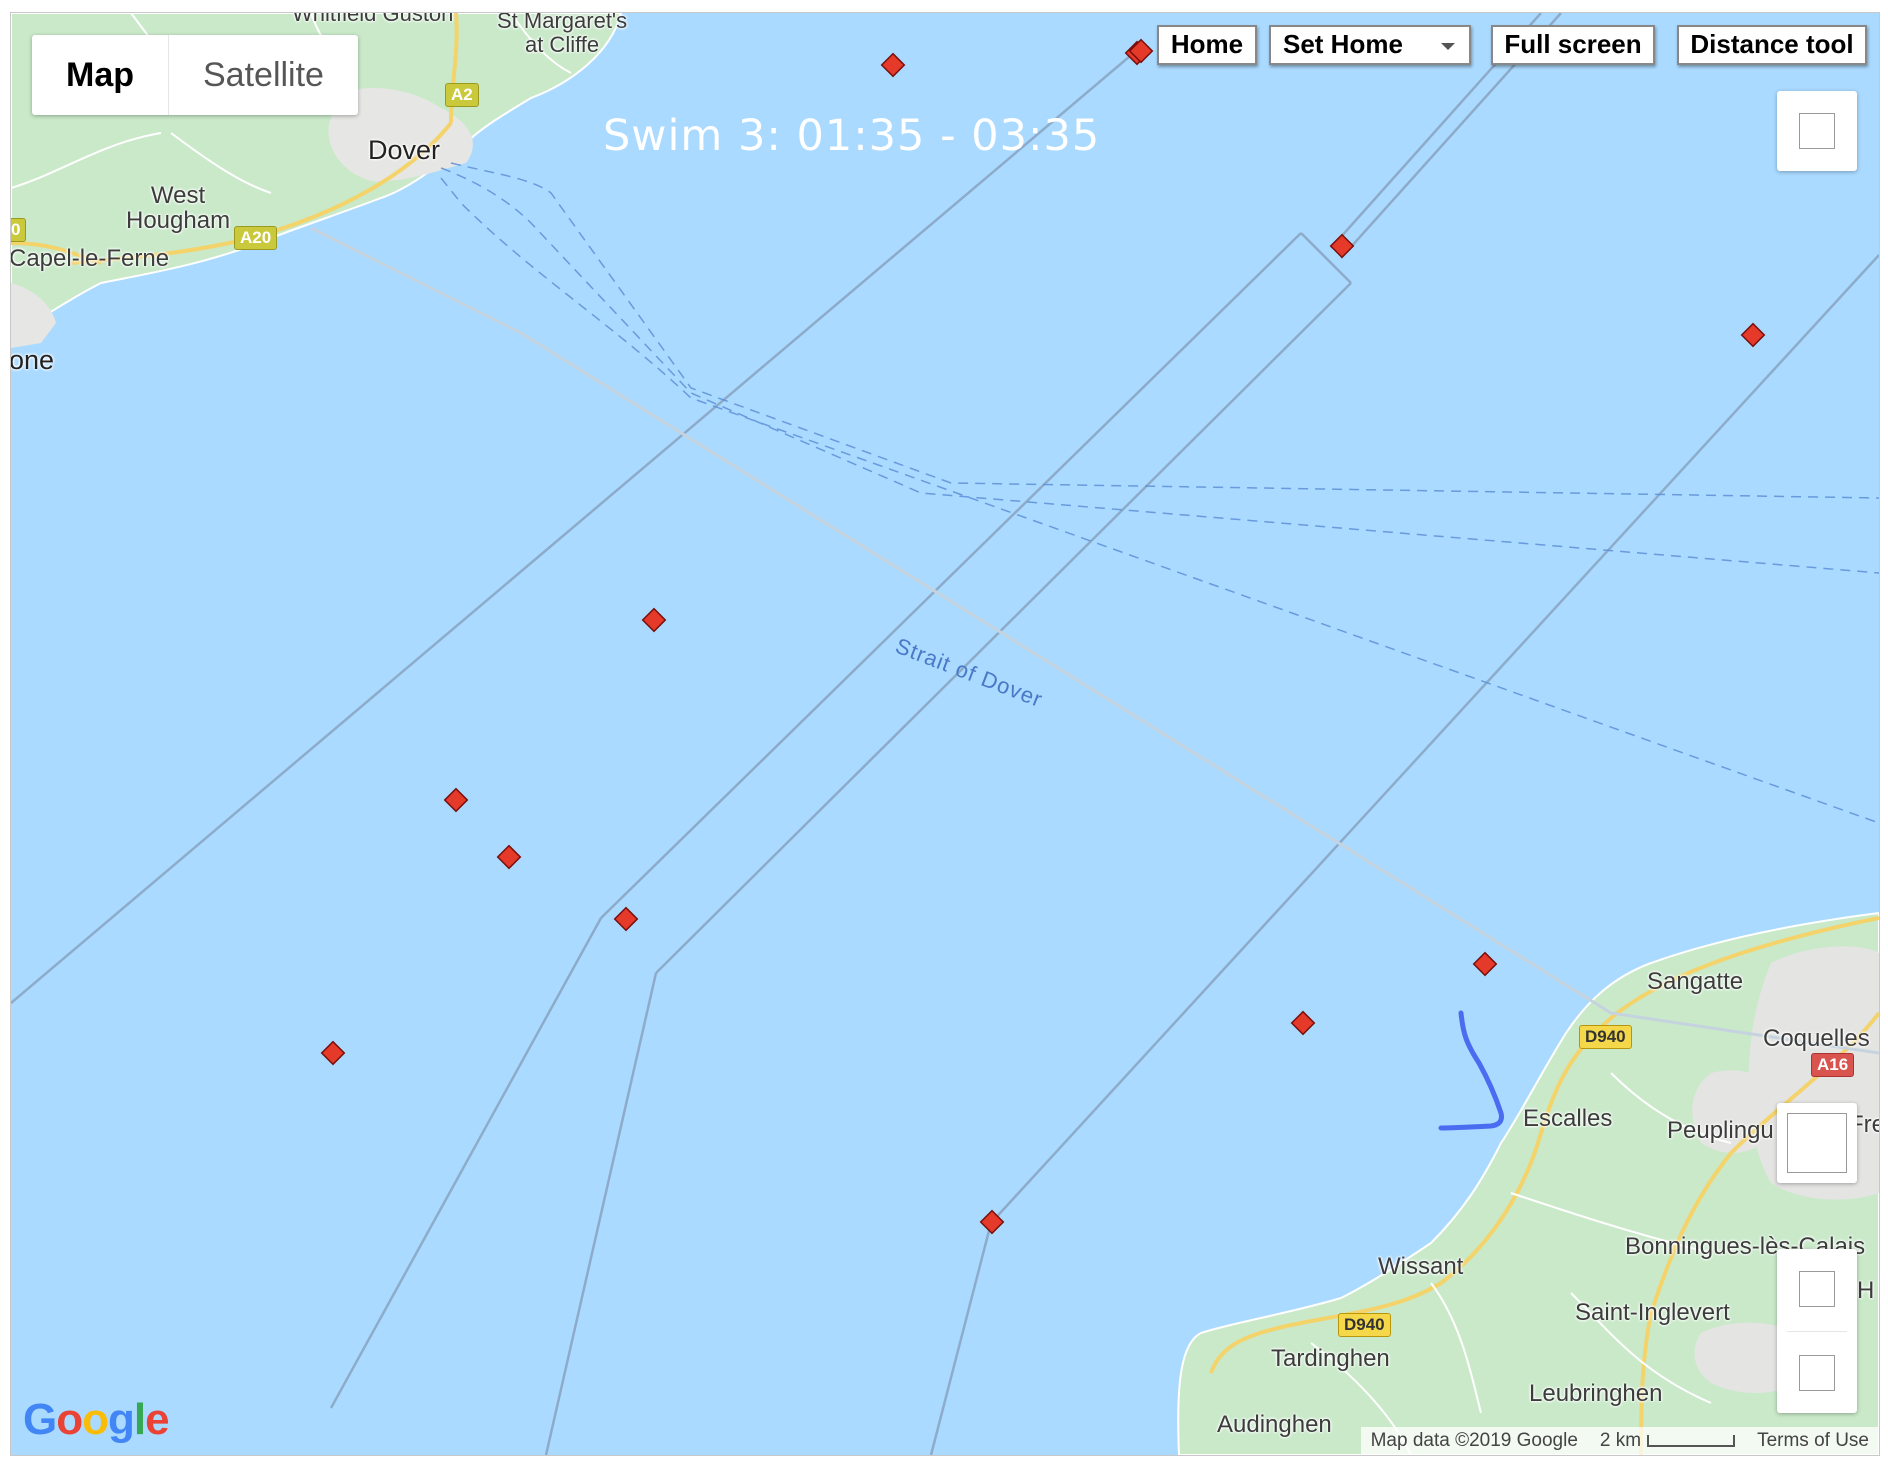 Image resolution: width=1888 pixels, height=1462 pixels. I want to click on scale-label: 2 km, so click(1620, 1440).